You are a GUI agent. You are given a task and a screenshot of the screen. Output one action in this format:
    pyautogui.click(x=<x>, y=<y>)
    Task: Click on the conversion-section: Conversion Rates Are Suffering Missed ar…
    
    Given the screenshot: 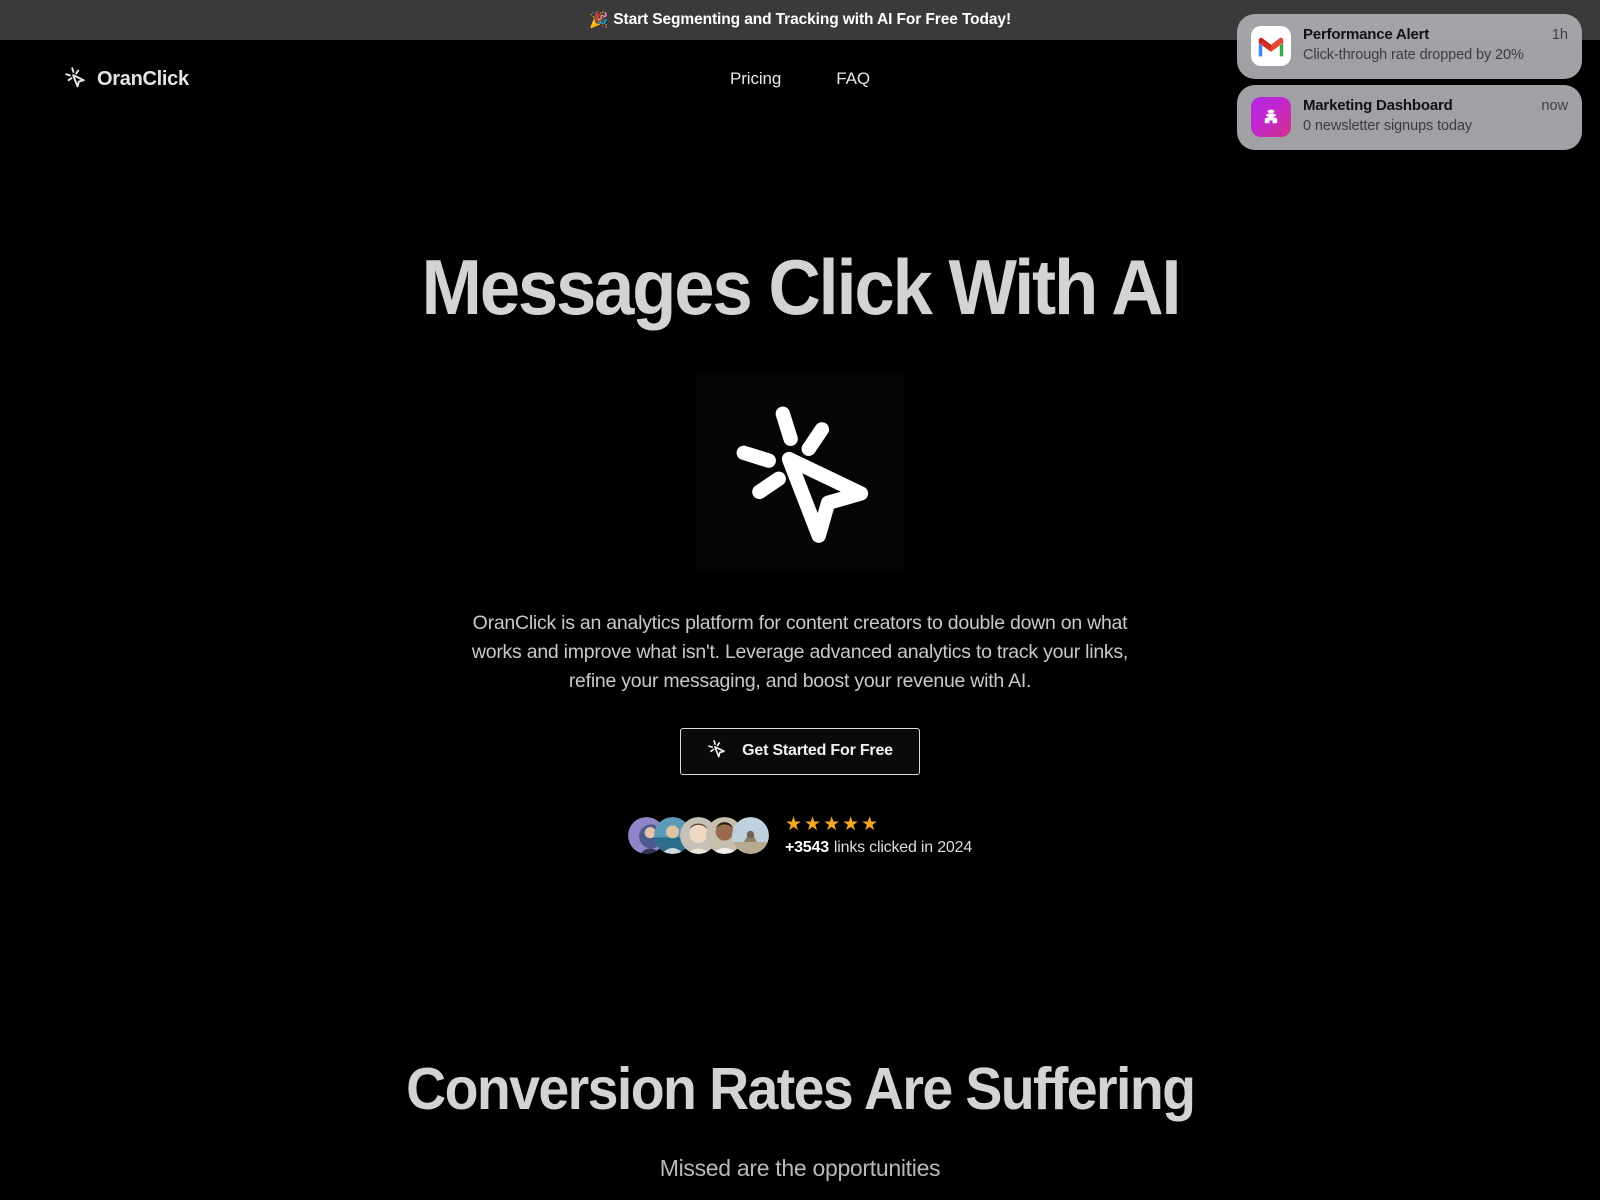 What is the action you would take?
    pyautogui.click(x=800, y=1121)
    